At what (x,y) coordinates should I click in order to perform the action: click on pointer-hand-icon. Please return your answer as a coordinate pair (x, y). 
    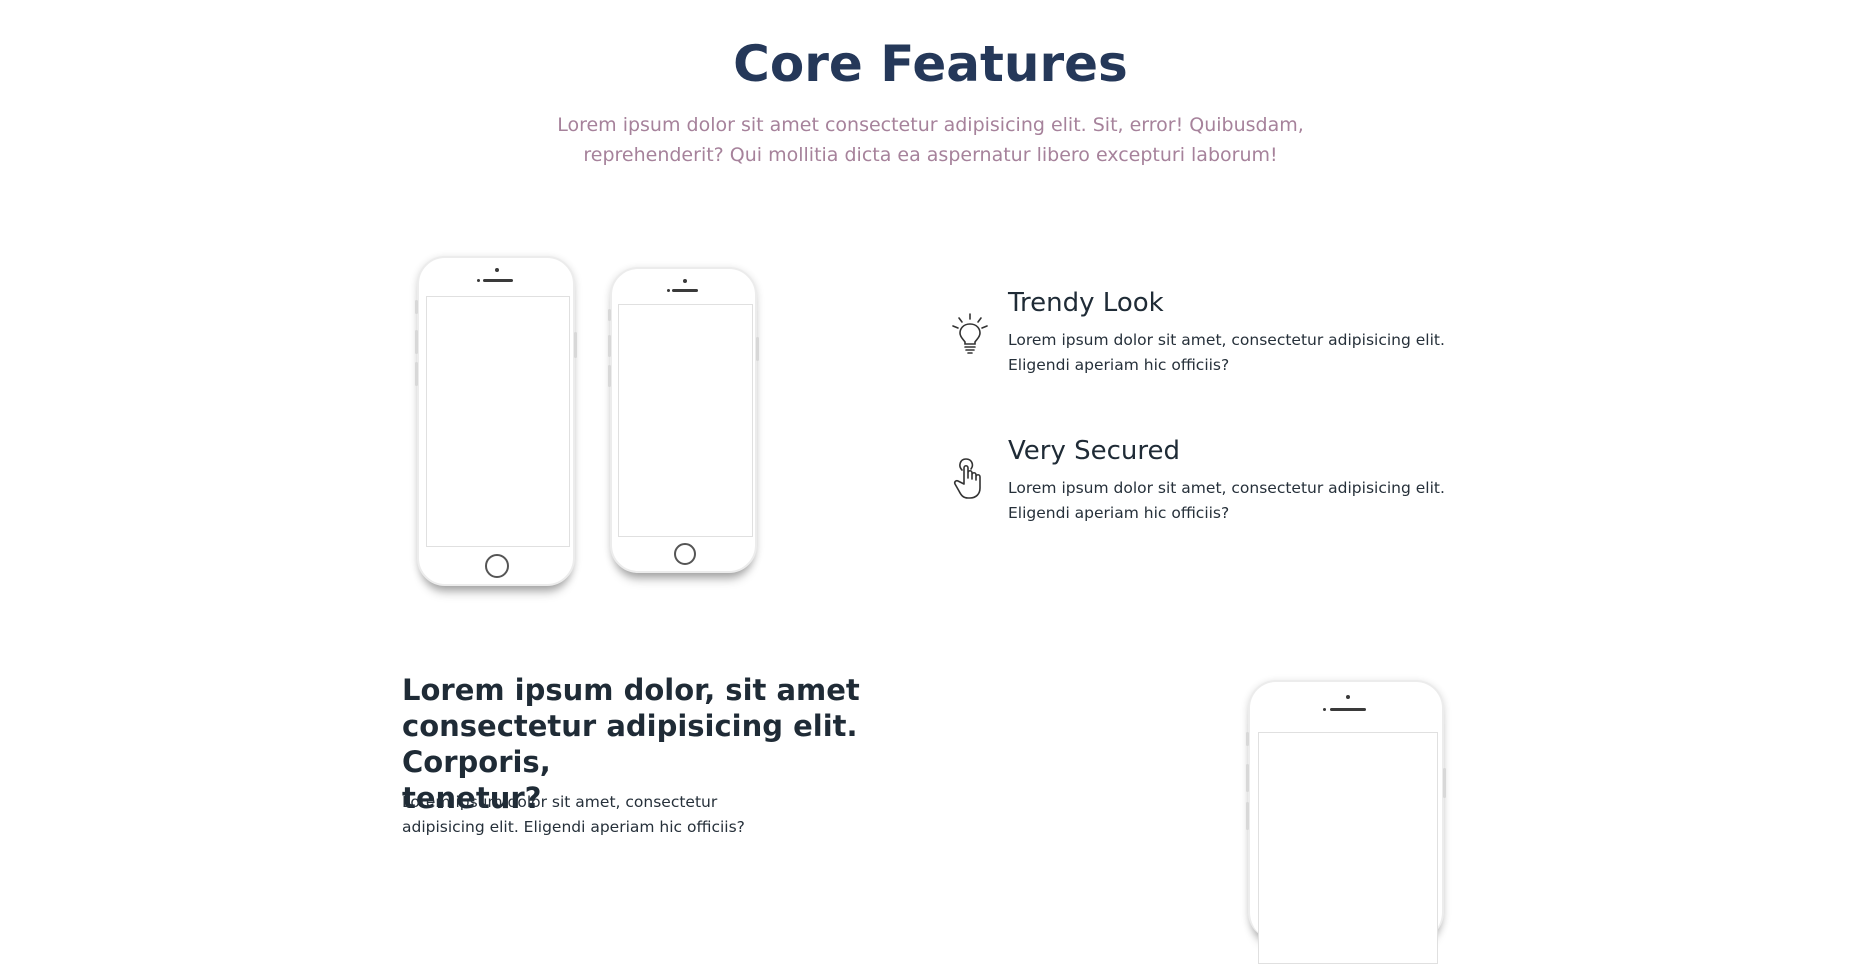
    Looking at the image, I should click on (970, 478).